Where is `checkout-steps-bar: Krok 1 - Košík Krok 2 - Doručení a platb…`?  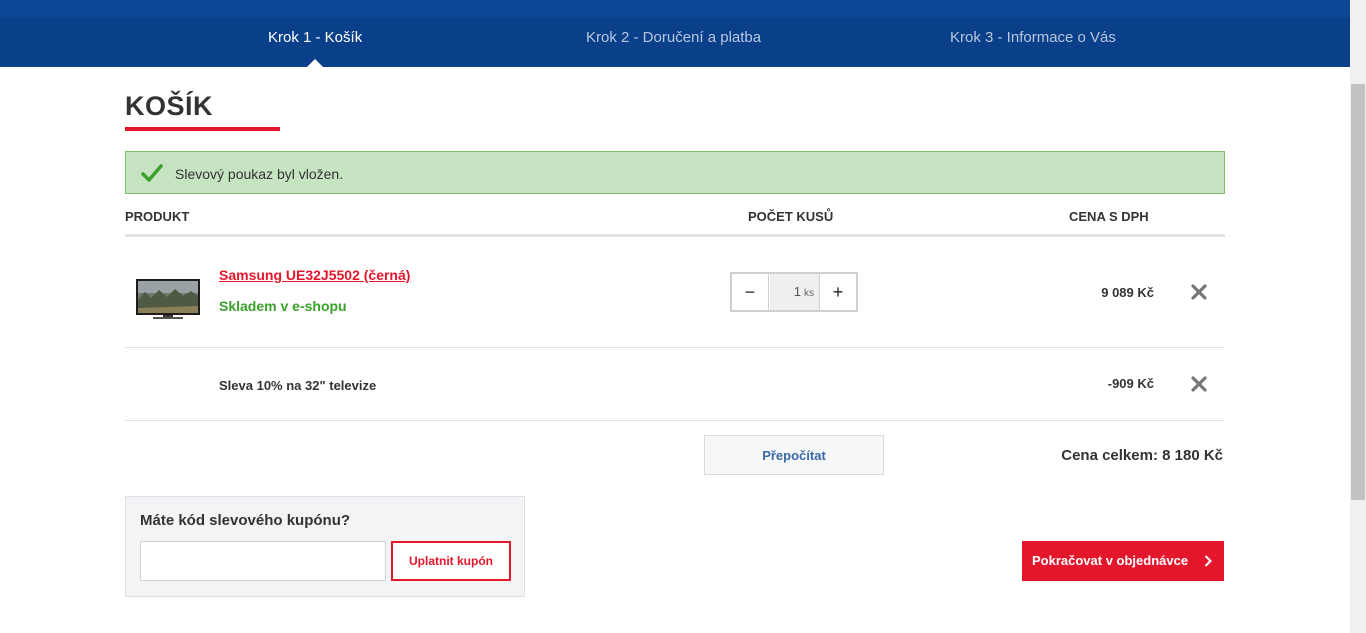 checkout-steps-bar: Krok 1 - Košík Krok 2 - Doručení a platb… is located at coordinates (675, 33).